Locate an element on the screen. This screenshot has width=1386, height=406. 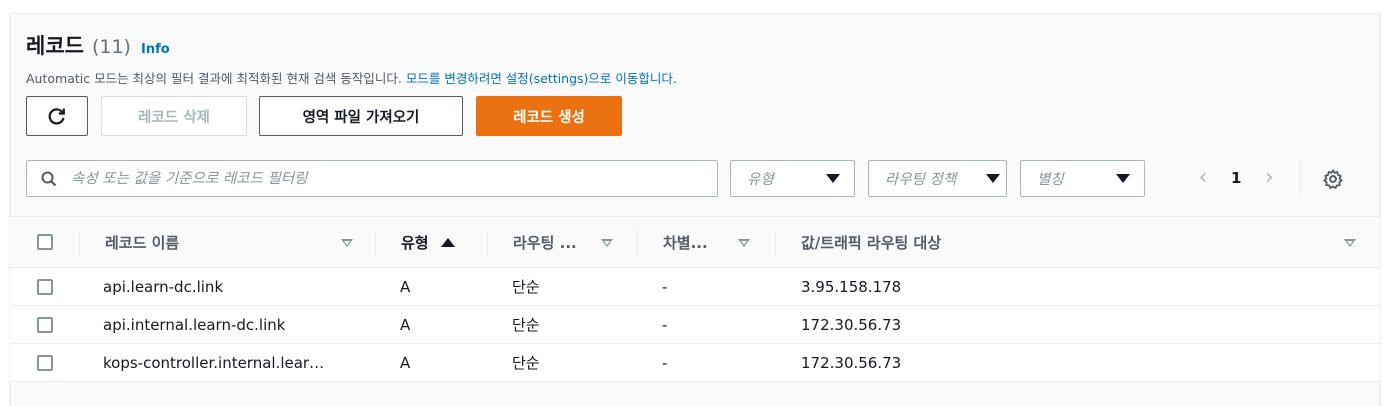
search-input is located at coordinates (371, 178).